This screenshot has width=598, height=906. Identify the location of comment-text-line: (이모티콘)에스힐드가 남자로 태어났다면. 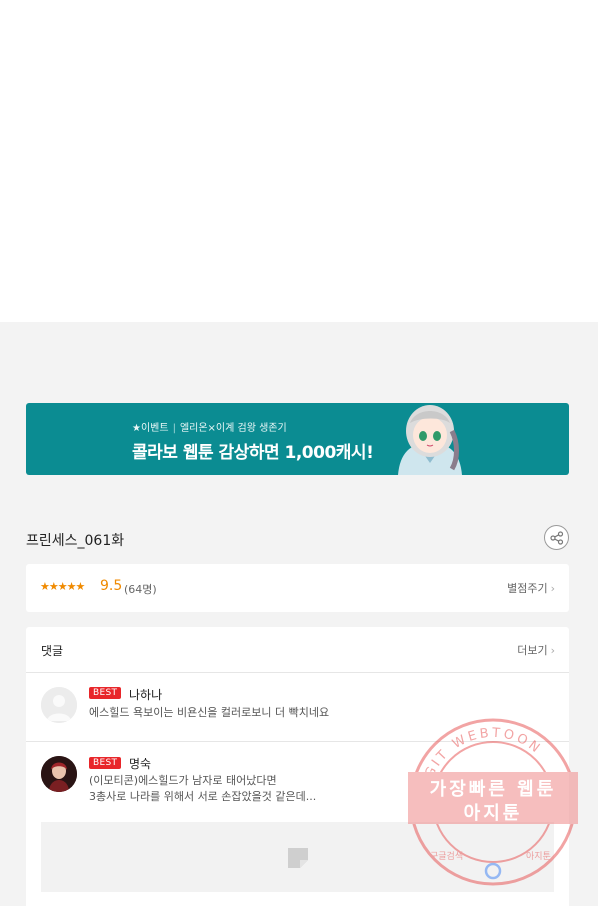
(183, 780).